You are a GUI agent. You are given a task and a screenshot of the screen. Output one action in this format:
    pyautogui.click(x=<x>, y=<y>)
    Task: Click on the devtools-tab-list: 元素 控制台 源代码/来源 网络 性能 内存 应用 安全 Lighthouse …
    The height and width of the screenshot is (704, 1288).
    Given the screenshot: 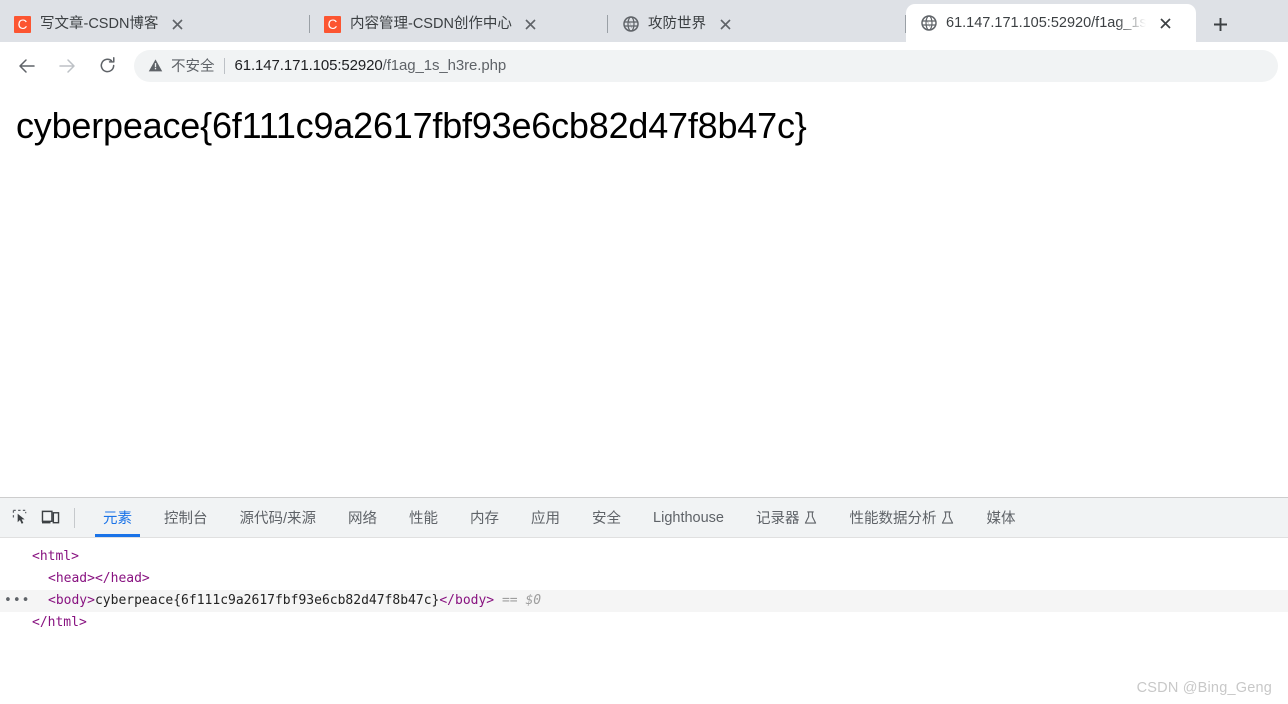 What is the action you would take?
    pyautogui.click(x=687, y=517)
    